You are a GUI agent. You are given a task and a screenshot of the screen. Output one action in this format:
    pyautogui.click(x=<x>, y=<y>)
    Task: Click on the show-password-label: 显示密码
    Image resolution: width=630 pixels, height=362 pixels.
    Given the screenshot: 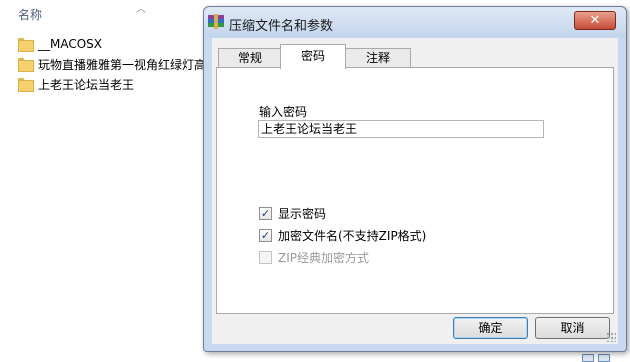 What is the action you would take?
    pyautogui.click(x=302, y=214)
    